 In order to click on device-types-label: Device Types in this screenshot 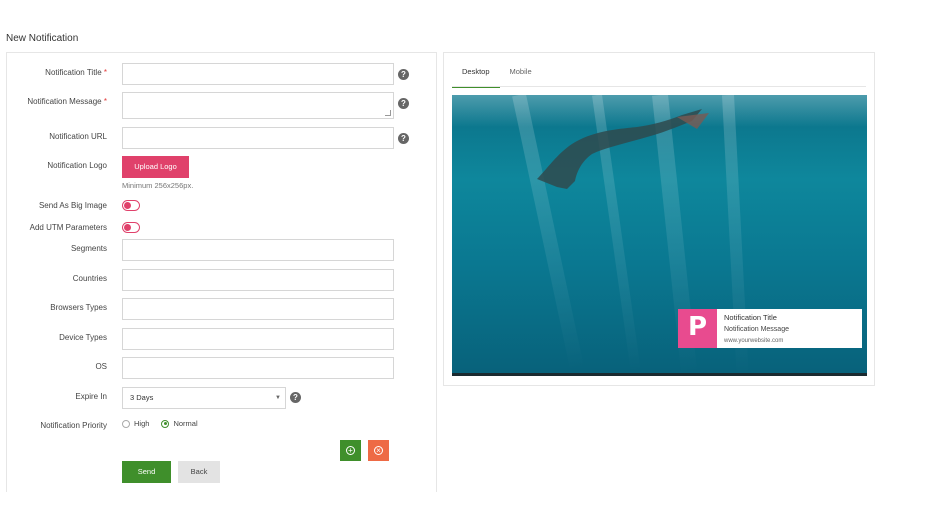, I will do `click(83, 337)`.